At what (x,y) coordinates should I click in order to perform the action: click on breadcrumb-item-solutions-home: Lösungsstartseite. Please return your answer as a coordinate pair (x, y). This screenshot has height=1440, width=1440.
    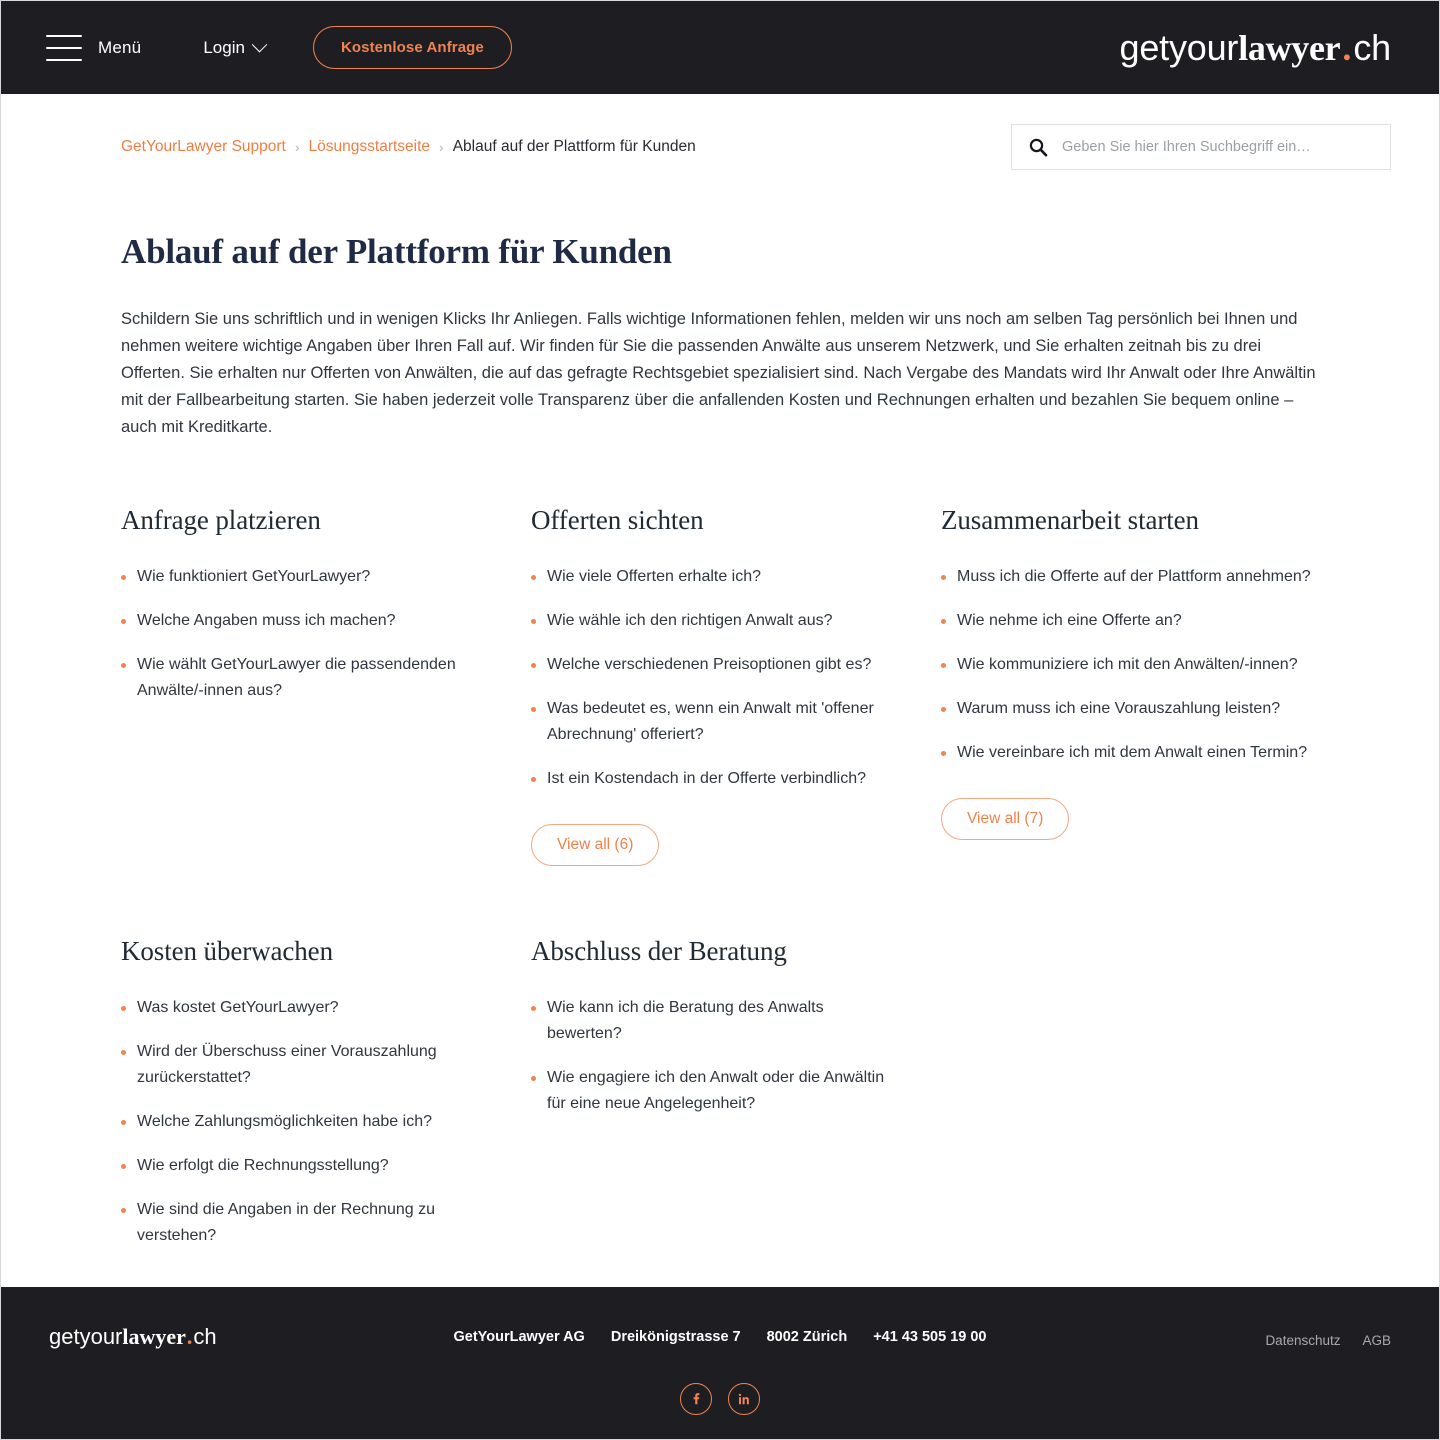
    Looking at the image, I should click on (370, 147).